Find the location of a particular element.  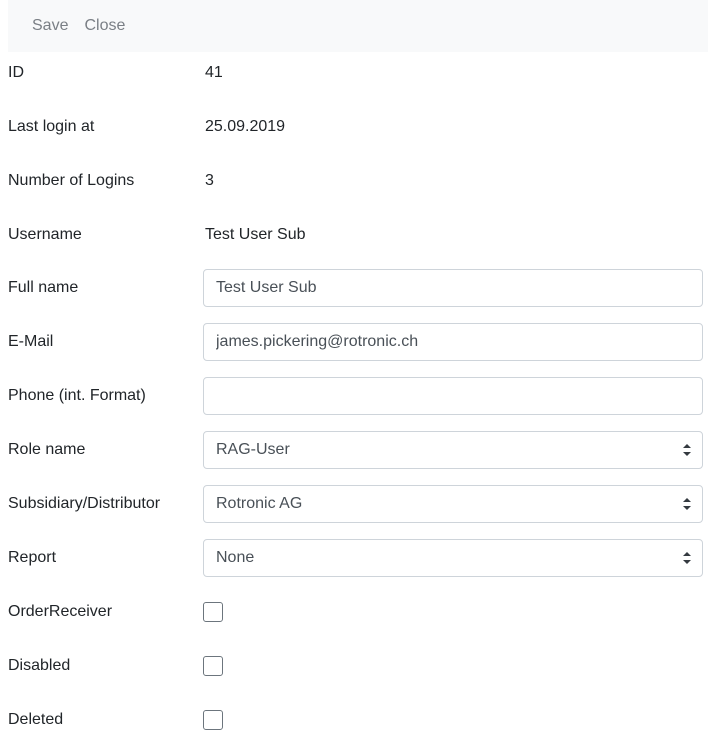

row-full-name: Full name is located at coordinates (354, 296).